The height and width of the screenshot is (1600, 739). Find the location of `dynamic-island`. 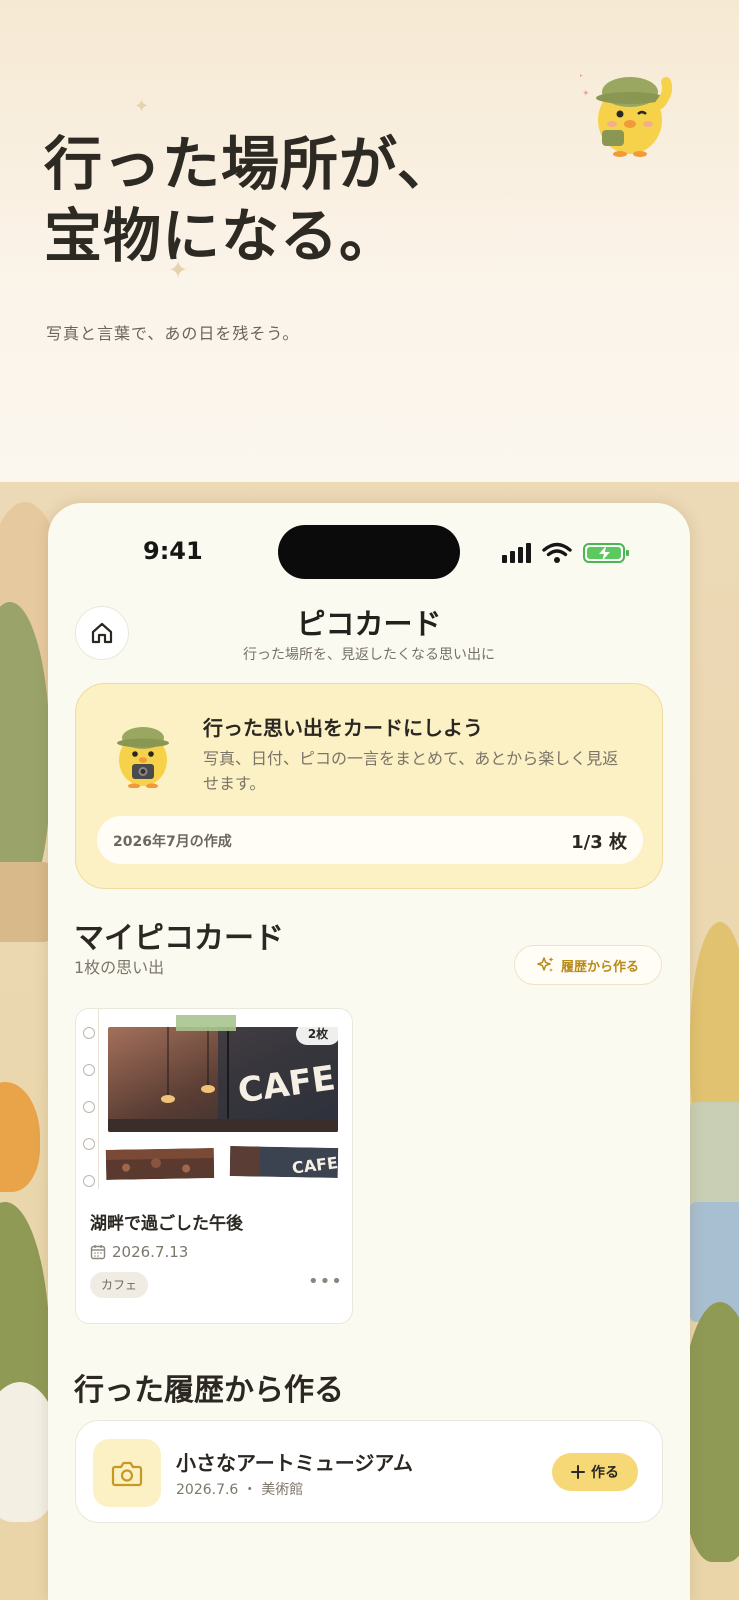

dynamic-island is located at coordinates (369, 552).